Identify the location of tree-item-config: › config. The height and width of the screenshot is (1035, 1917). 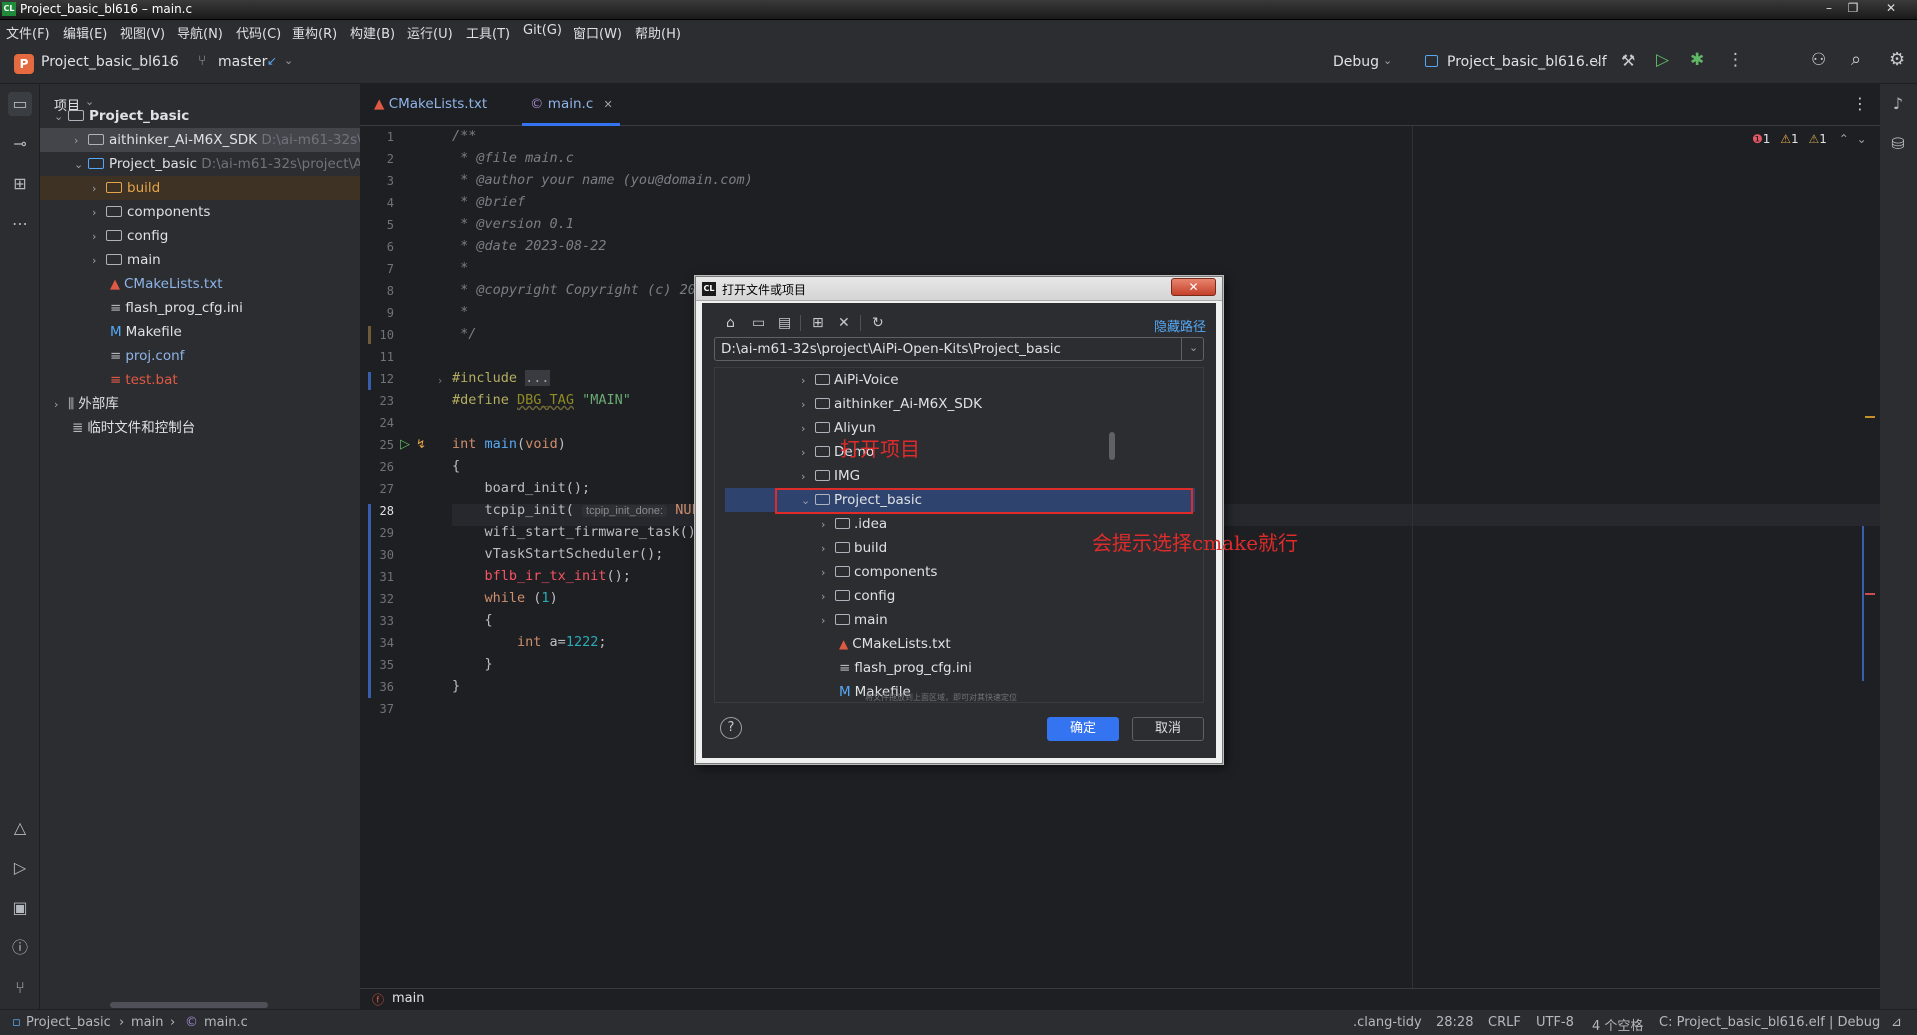
(130, 236).